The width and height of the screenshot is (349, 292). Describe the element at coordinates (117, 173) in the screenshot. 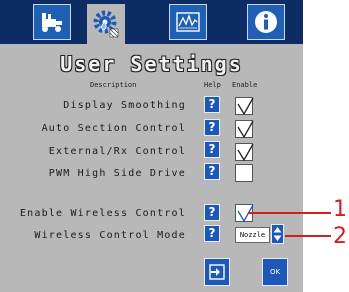

I see `setting-label-pwm-high-side-drive: PWM High Side Drive` at that location.